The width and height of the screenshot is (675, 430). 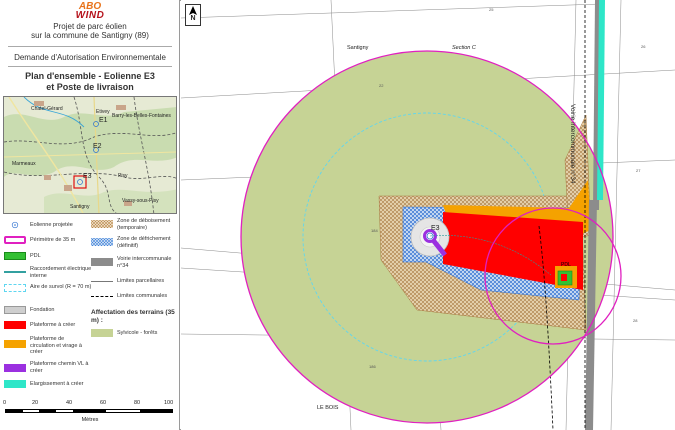 What do you see at coordinates (193, 18) in the screenshot?
I see `north-label: N` at bounding box center [193, 18].